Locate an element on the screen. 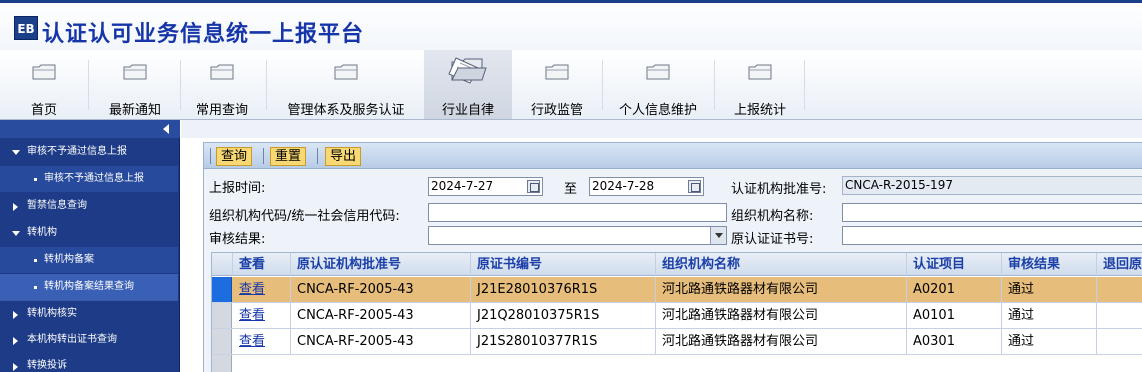 This screenshot has height=372, width=1142. cell-project: A0301 is located at coordinates (954, 341).